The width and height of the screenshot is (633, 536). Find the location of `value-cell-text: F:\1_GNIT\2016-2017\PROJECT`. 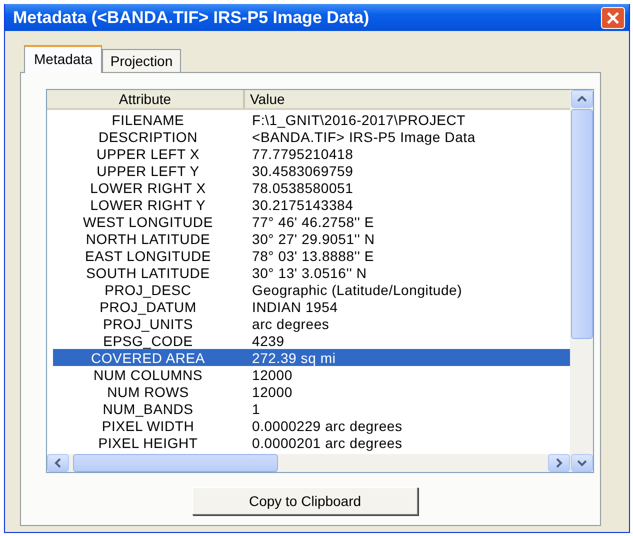

value-cell-text: F:\1_GNIT\2016-2017\PROJECT is located at coordinates (359, 120).